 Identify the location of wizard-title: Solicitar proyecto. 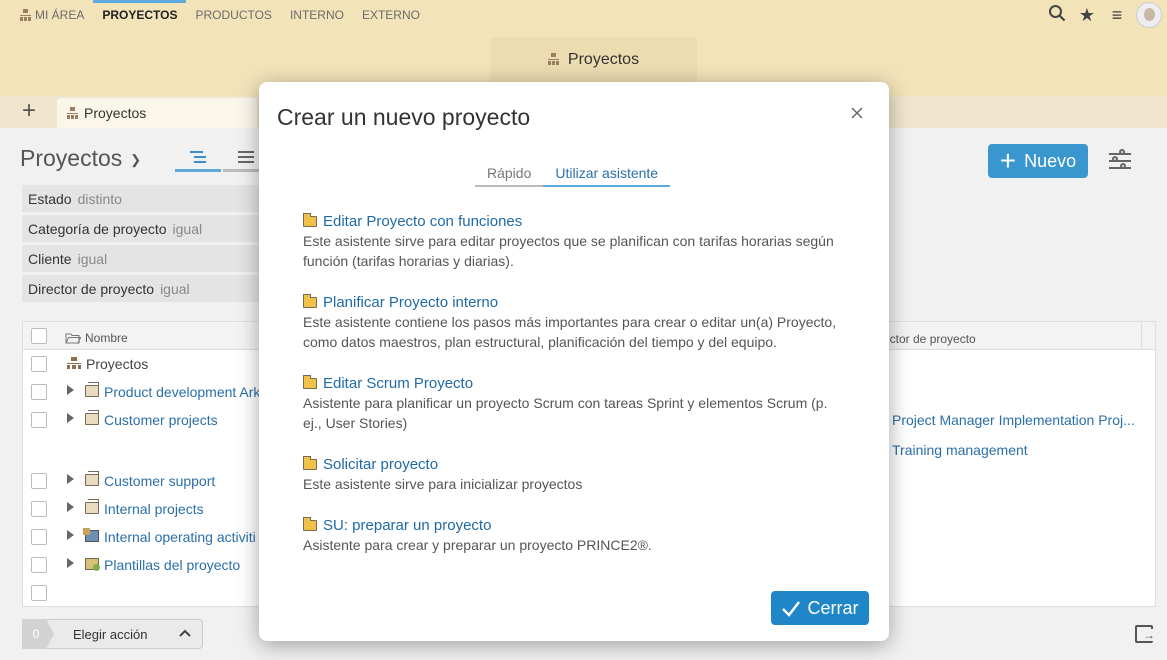
(380, 464).